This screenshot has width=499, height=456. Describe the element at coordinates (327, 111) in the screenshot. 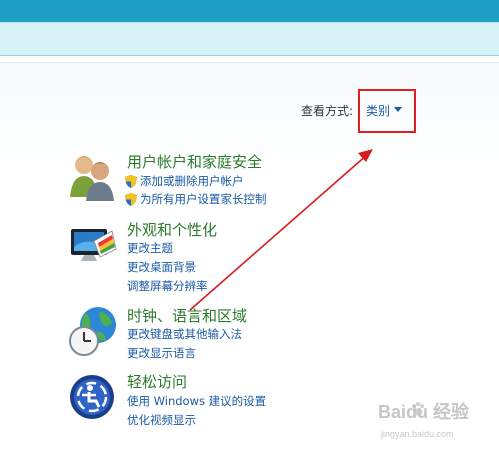

I see `view-by-label: 查看方式:` at that location.